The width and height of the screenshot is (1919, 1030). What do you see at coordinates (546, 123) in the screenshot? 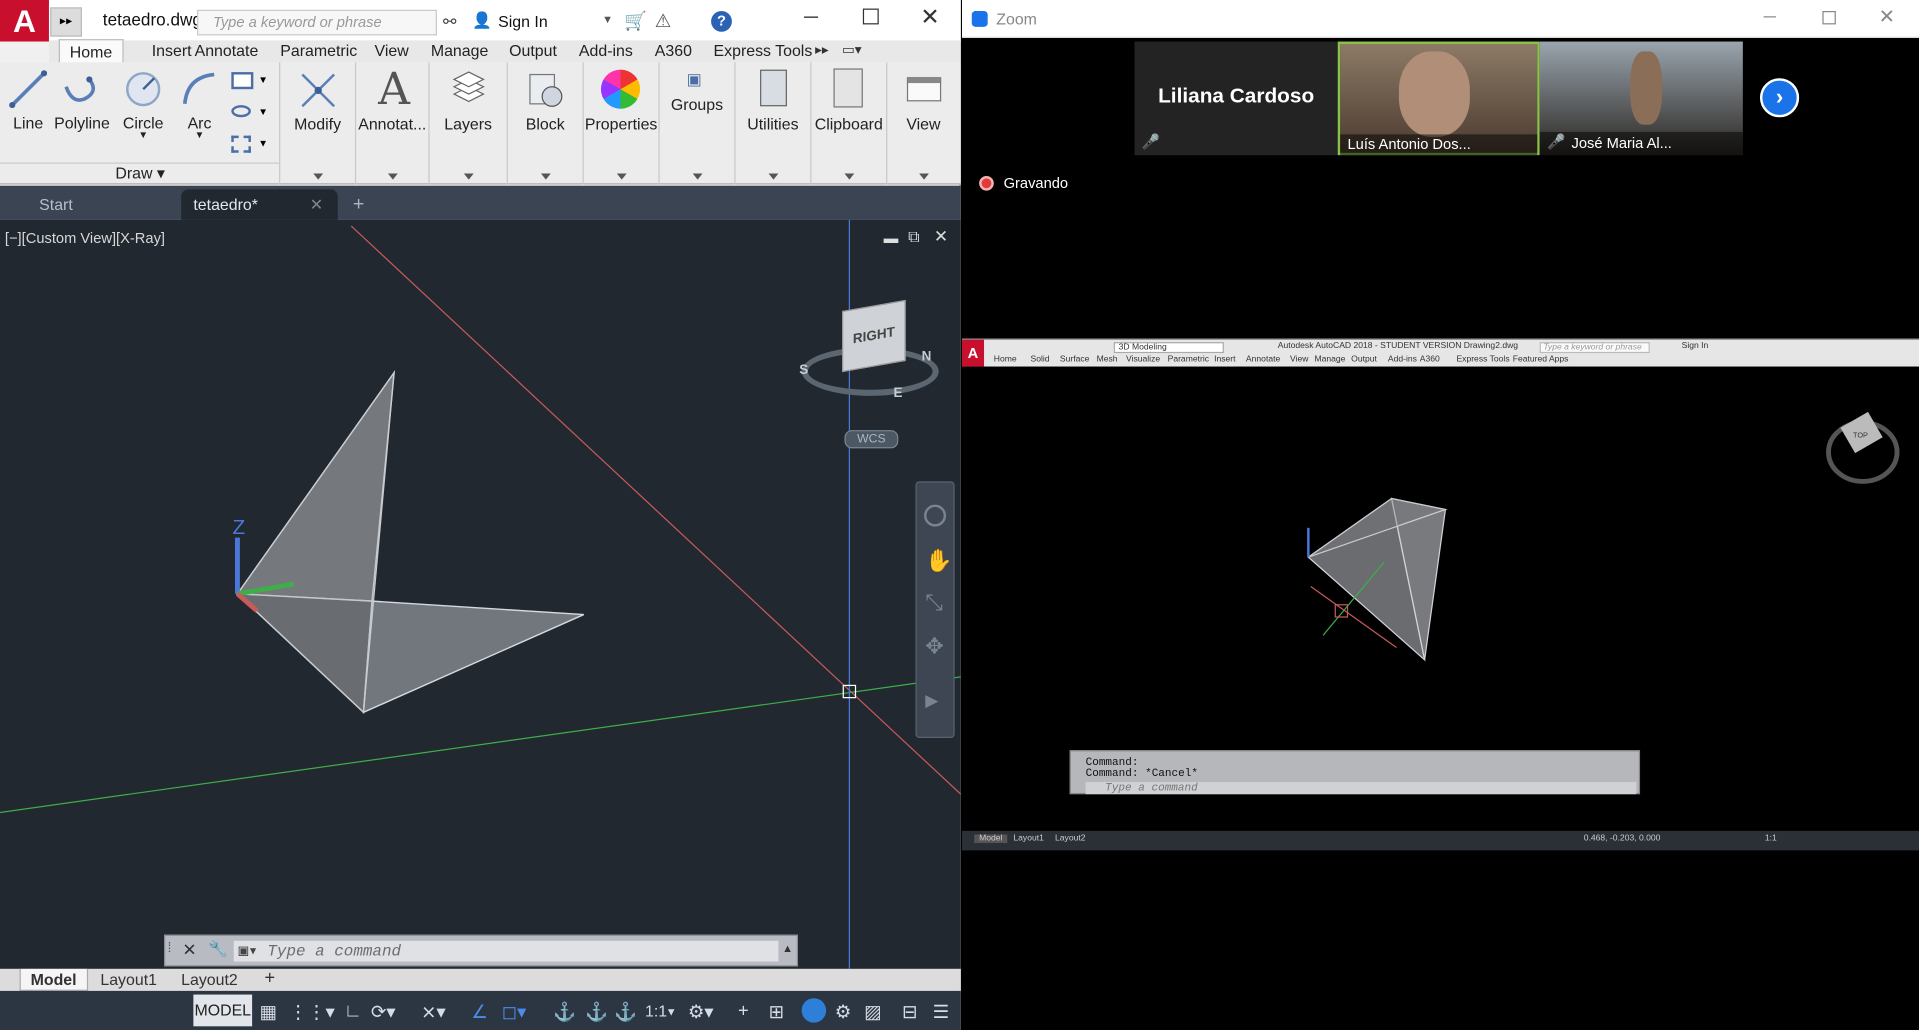
I see `block-panel: Block` at bounding box center [546, 123].